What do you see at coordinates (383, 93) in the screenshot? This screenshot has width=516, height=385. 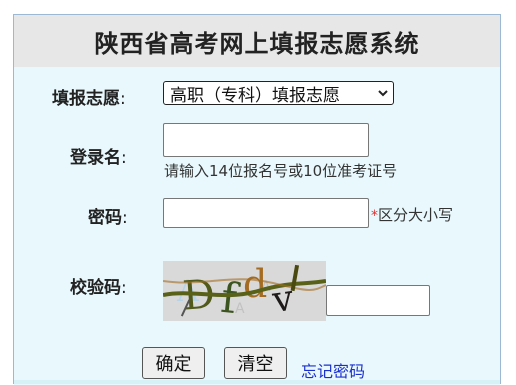 I see `chevron-down-icon` at bounding box center [383, 93].